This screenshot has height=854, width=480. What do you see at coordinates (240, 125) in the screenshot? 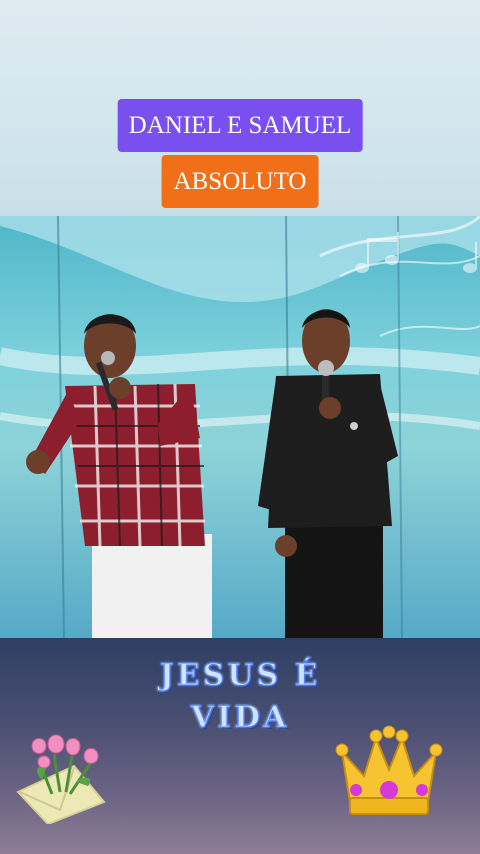
I see `title-label: DANIEL E SAMUEL` at bounding box center [240, 125].